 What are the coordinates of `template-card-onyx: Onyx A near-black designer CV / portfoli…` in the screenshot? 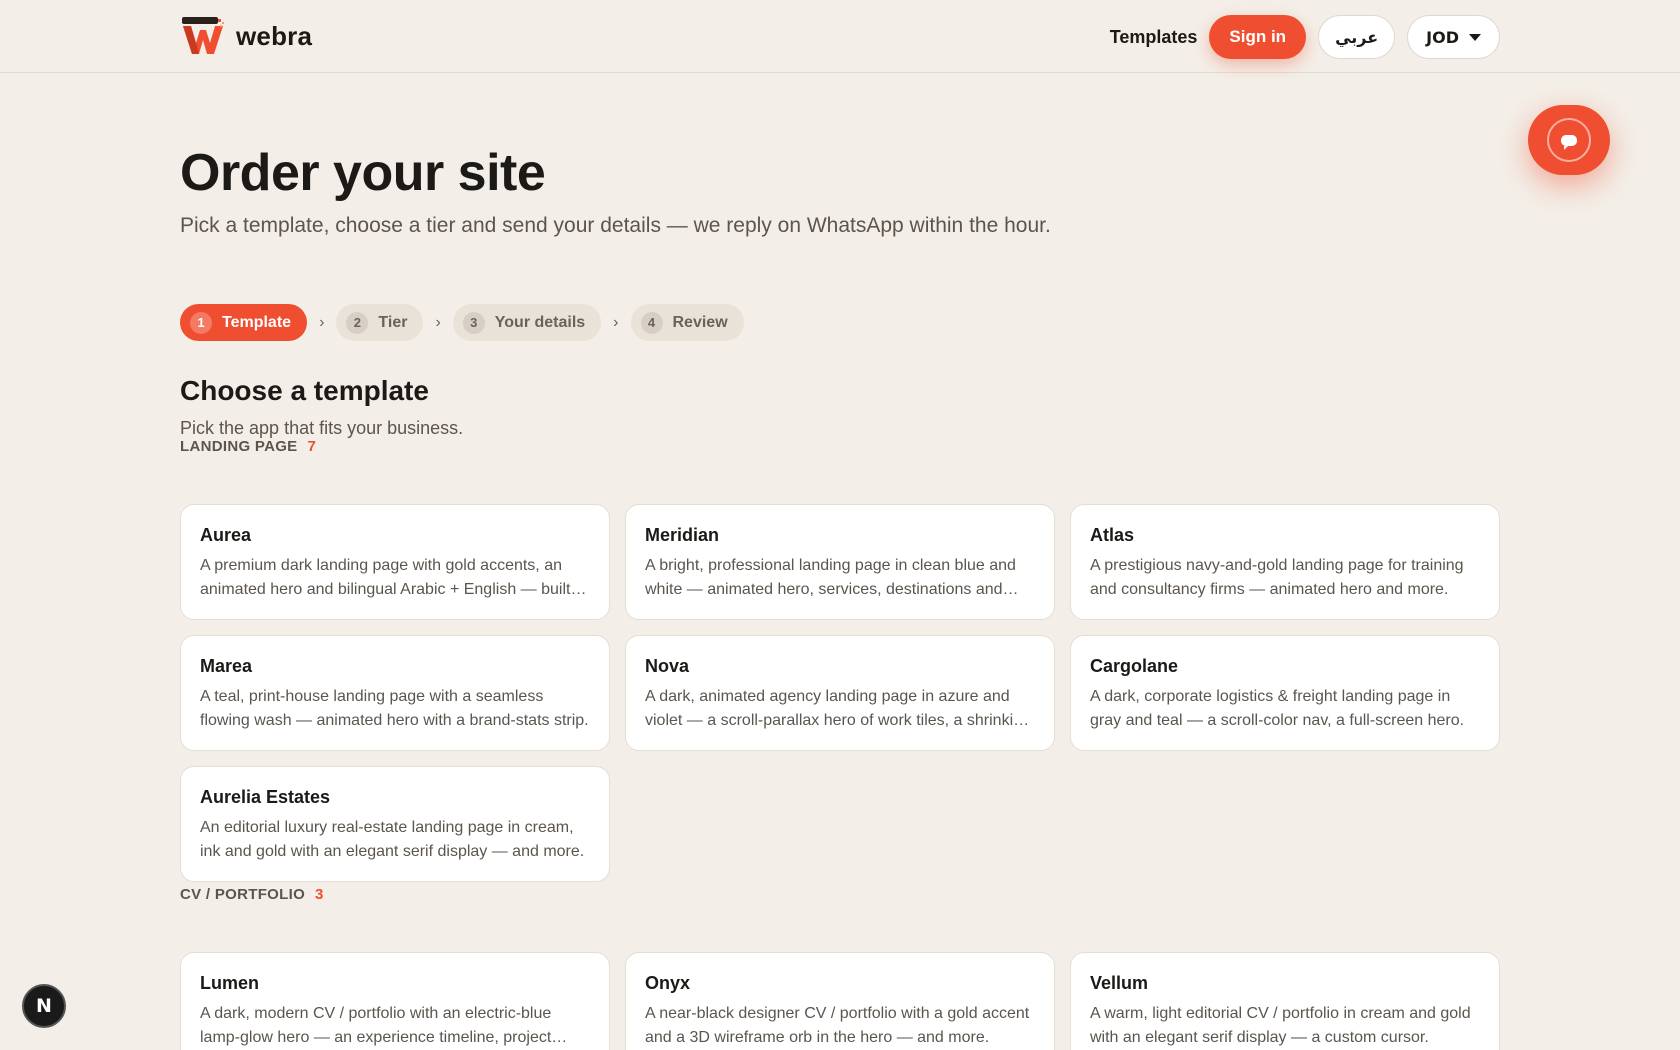 It's located at (840, 1001).